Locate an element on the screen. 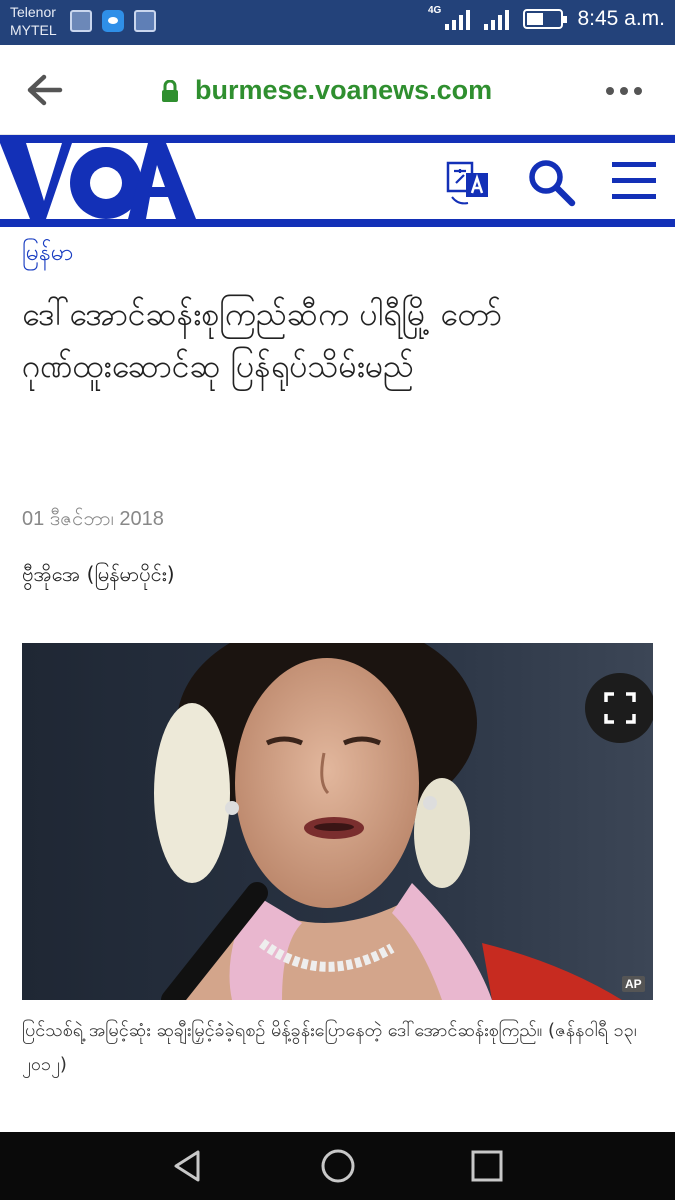 This screenshot has width=675, height=1200. battery-icon is located at coordinates (545, 19).